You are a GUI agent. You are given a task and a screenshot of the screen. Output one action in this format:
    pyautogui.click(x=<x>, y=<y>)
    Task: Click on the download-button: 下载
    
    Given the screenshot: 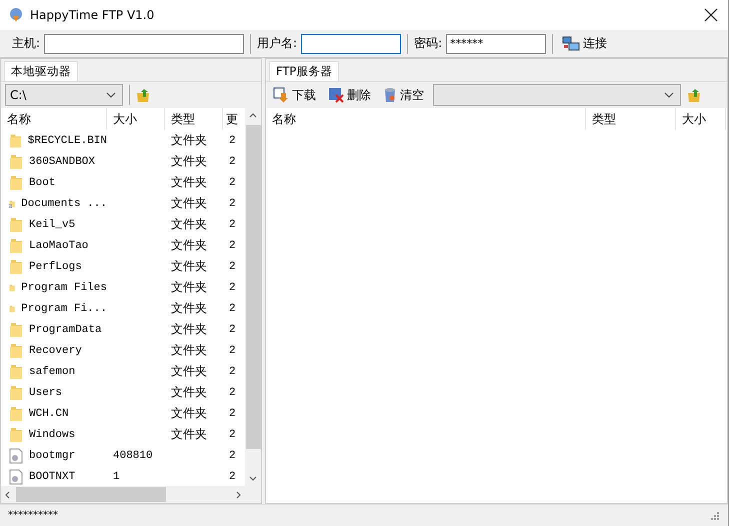 What is the action you would take?
    pyautogui.click(x=294, y=95)
    